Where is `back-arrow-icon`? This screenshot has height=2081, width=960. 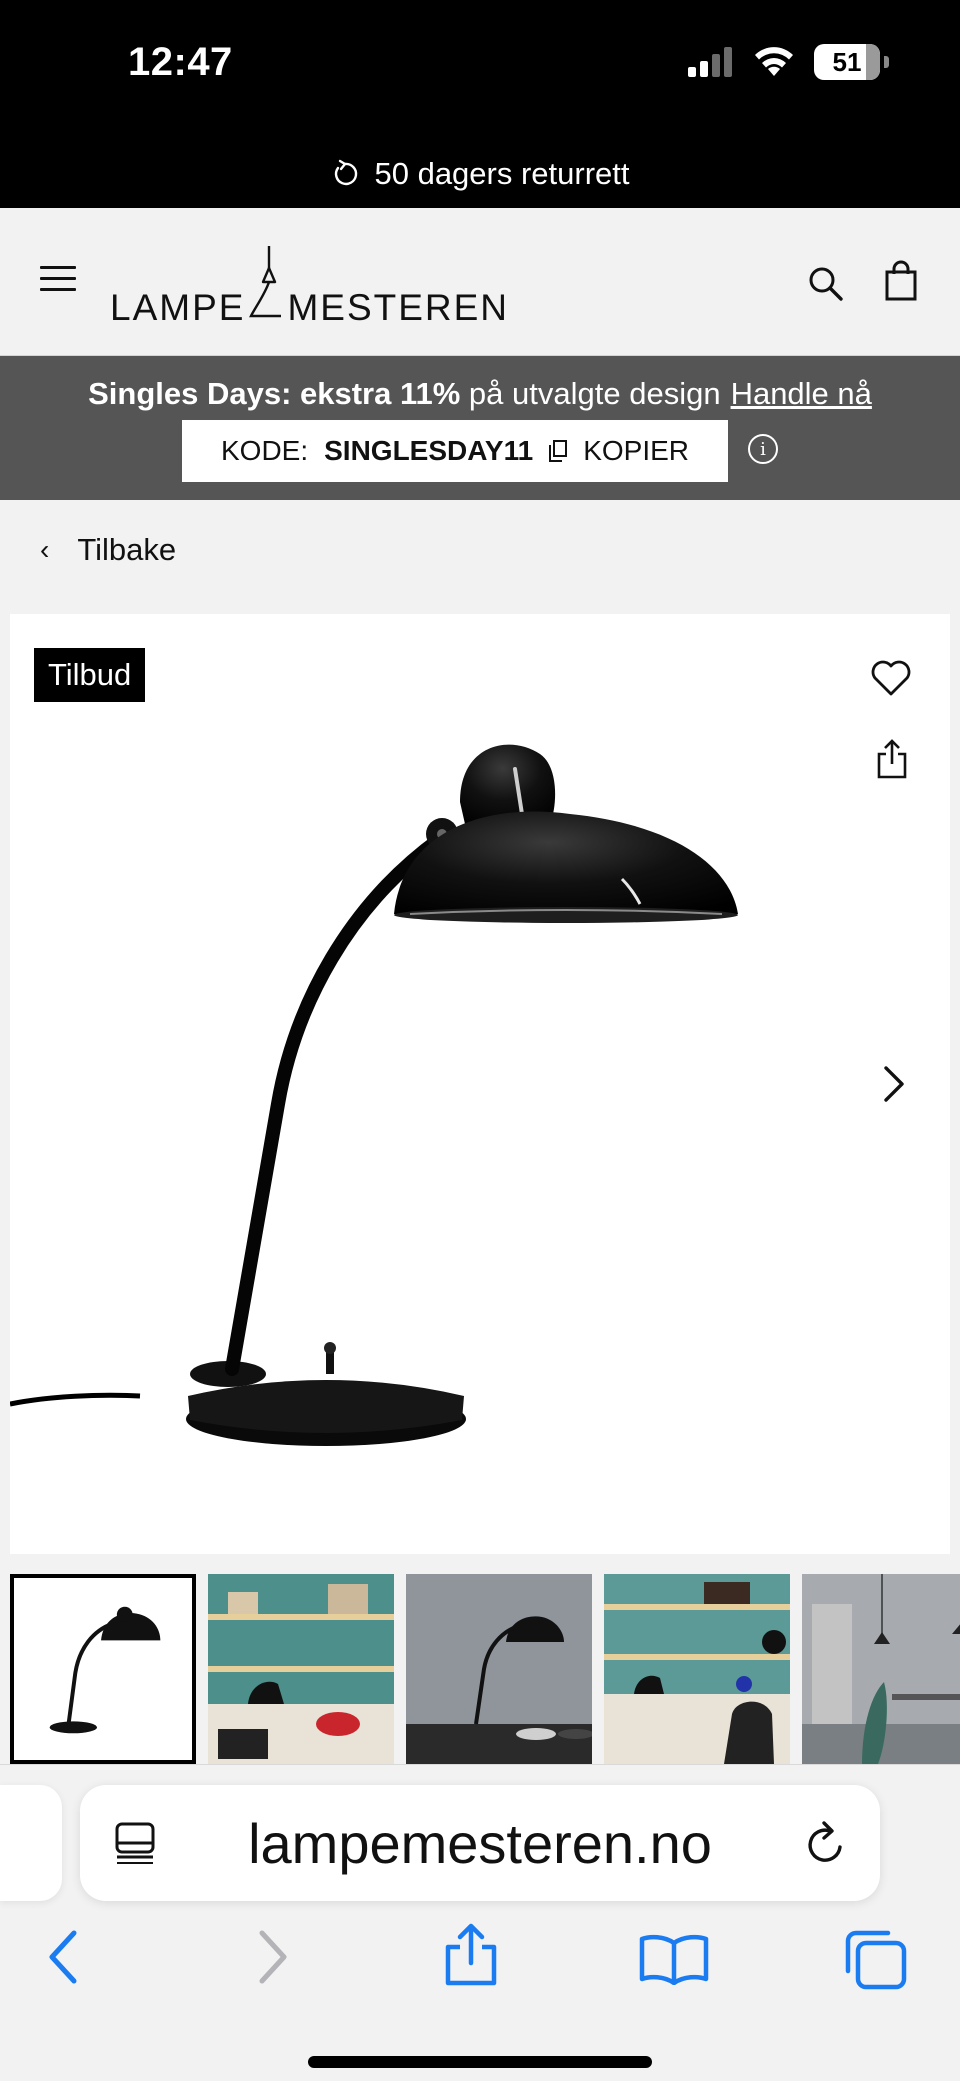
back-arrow-icon is located at coordinates (63, 1957).